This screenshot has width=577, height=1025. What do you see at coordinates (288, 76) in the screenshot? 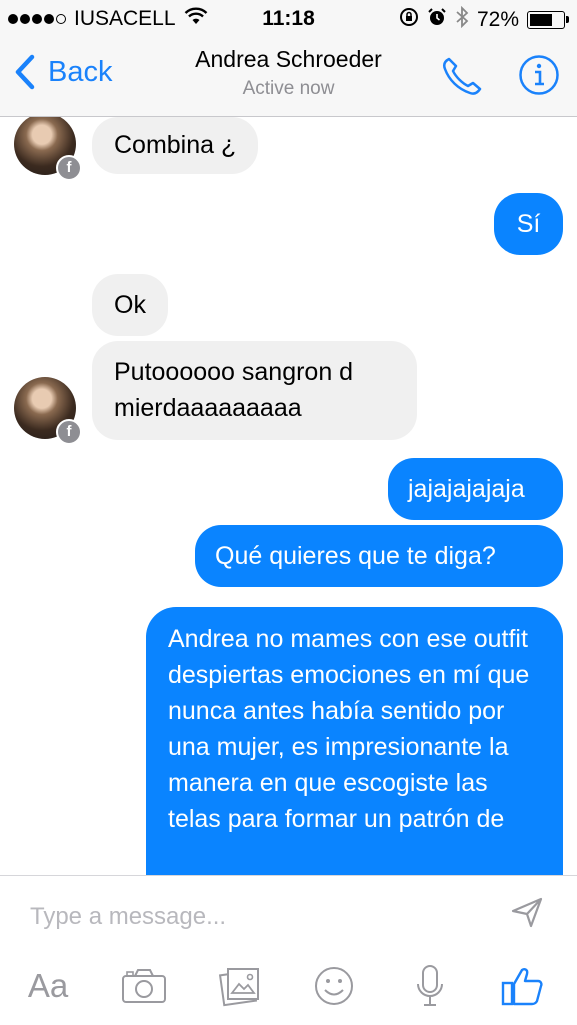
I see `conversation-header: Back Andrea Schroeder Active now` at bounding box center [288, 76].